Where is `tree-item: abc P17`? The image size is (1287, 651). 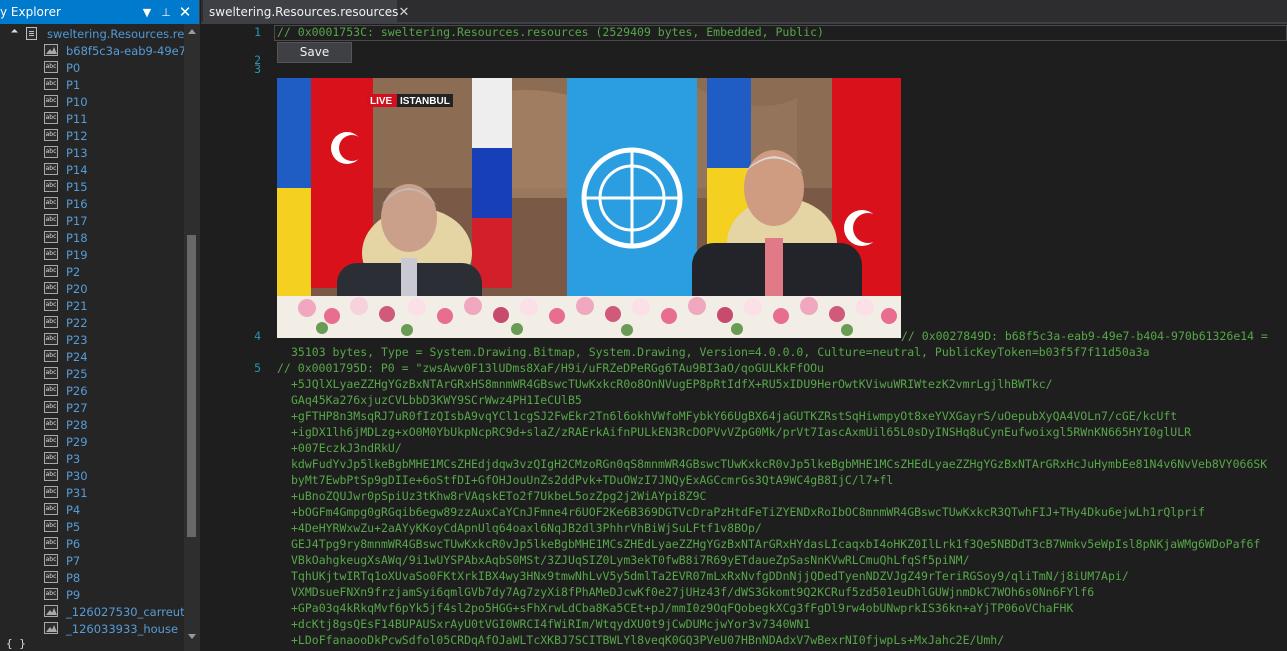
tree-item: abc P17 is located at coordinates (92, 220).